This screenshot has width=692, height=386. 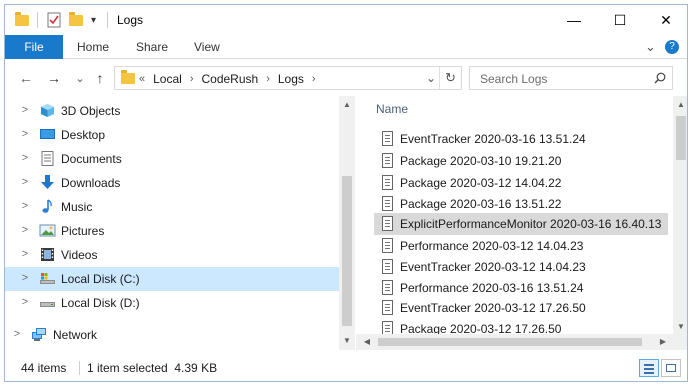 What do you see at coordinates (650, 47) in the screenshot?
I see `ribbon-expand-icon: ⌄` at bounding box center [650, 47].